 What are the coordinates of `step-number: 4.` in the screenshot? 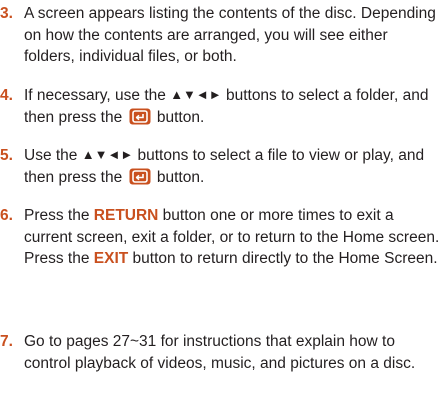 It's located at (6, 95).